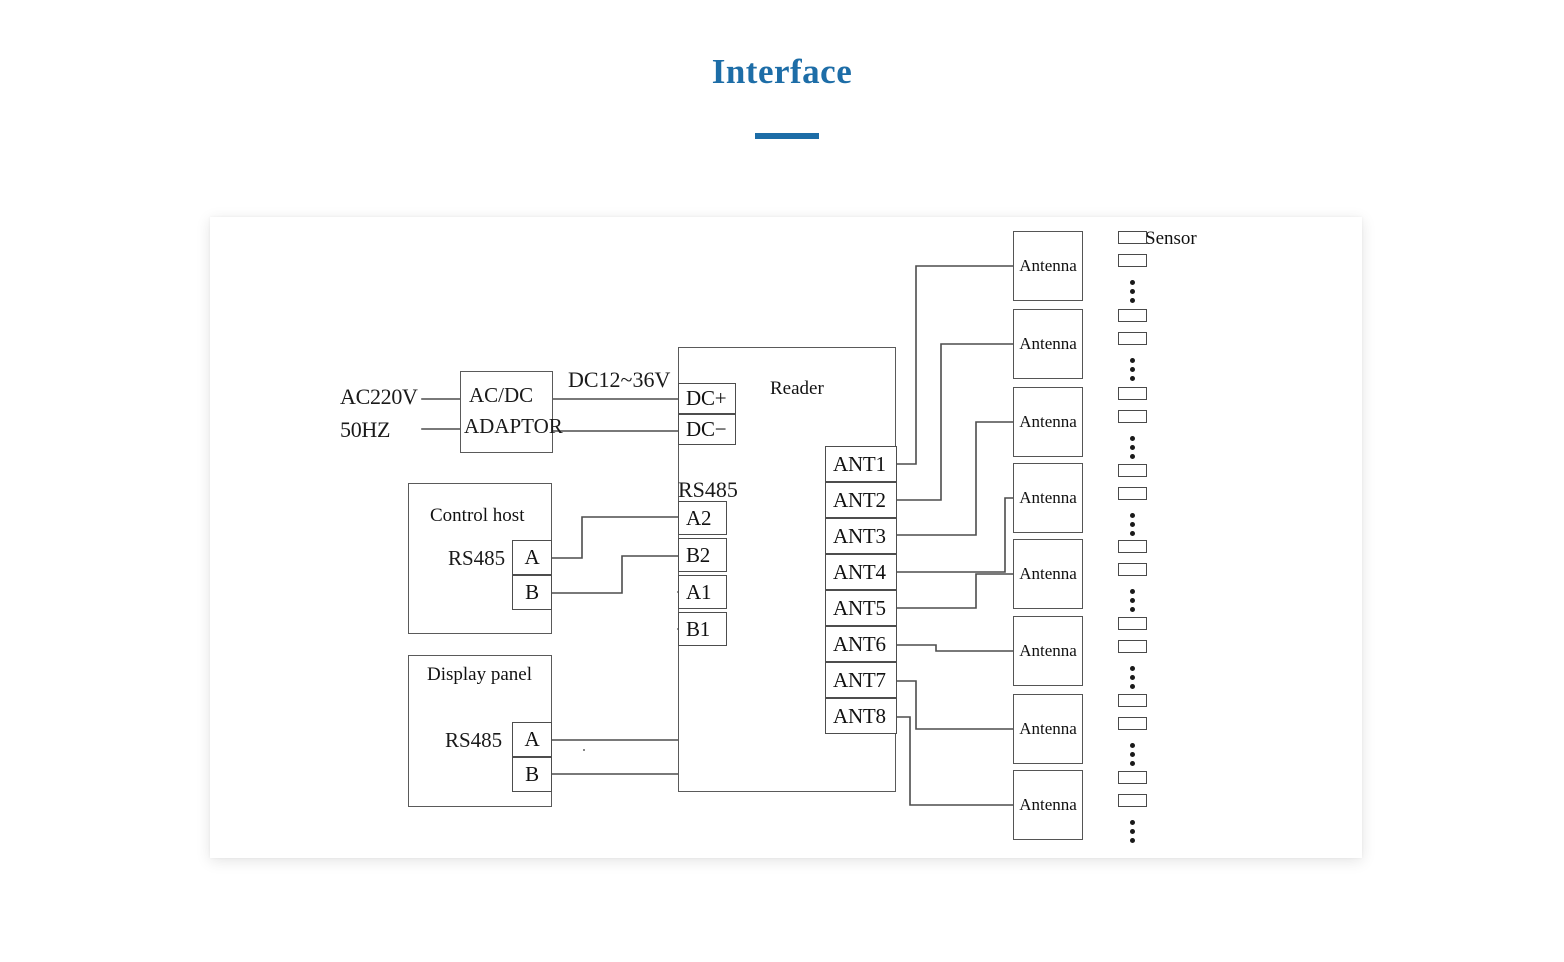 The image size is (1564, 962). What do you see at coordinates (861, 536) in the screenshot?
I see `reader-terminal-ant3: ANT3` at bounding box center [861, 536].